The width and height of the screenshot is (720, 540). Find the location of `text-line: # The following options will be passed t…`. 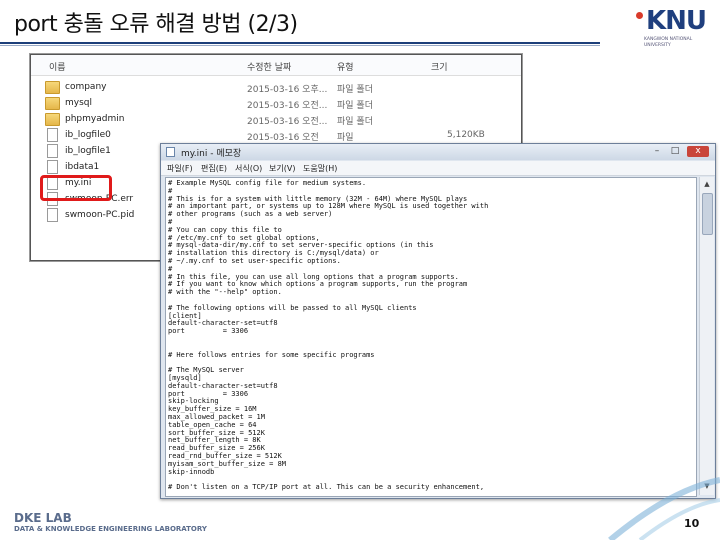

text-line: # The following options will be passed t… is located at coordinates (292, 307).